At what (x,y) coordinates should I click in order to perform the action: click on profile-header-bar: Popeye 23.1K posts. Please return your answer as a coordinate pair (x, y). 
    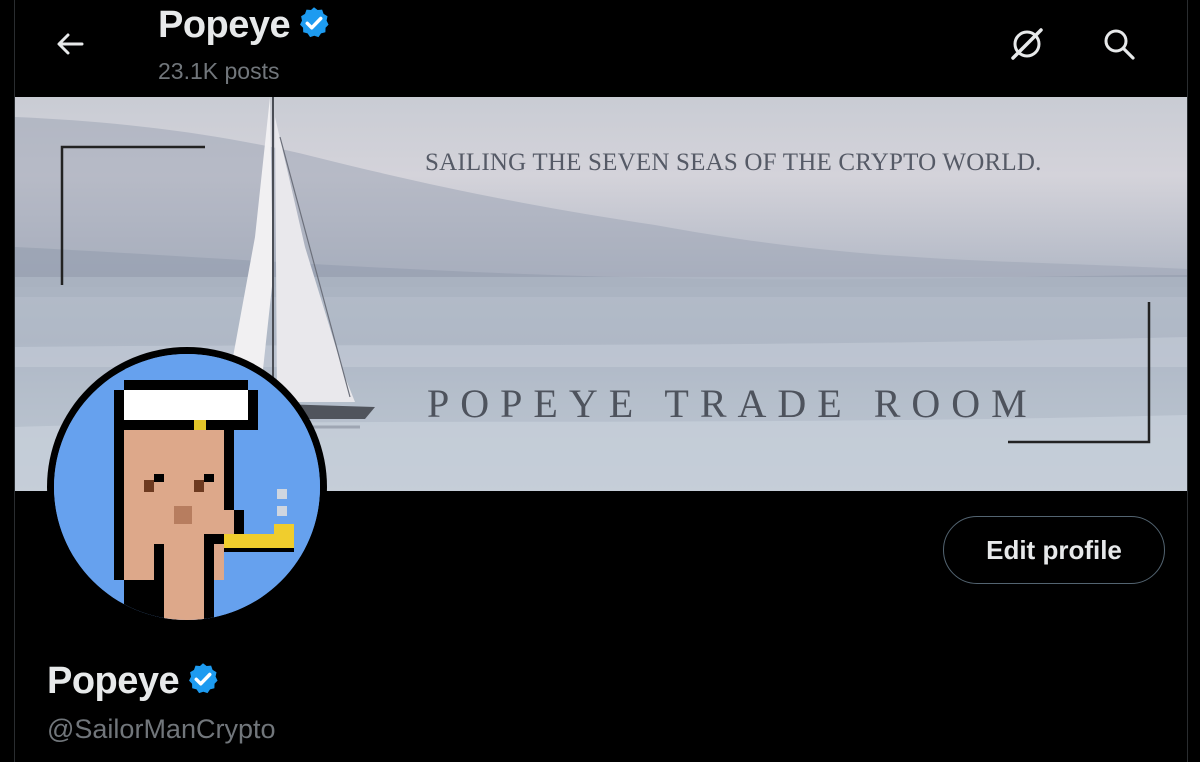
    Looking at the image, I should click on (601, 48).